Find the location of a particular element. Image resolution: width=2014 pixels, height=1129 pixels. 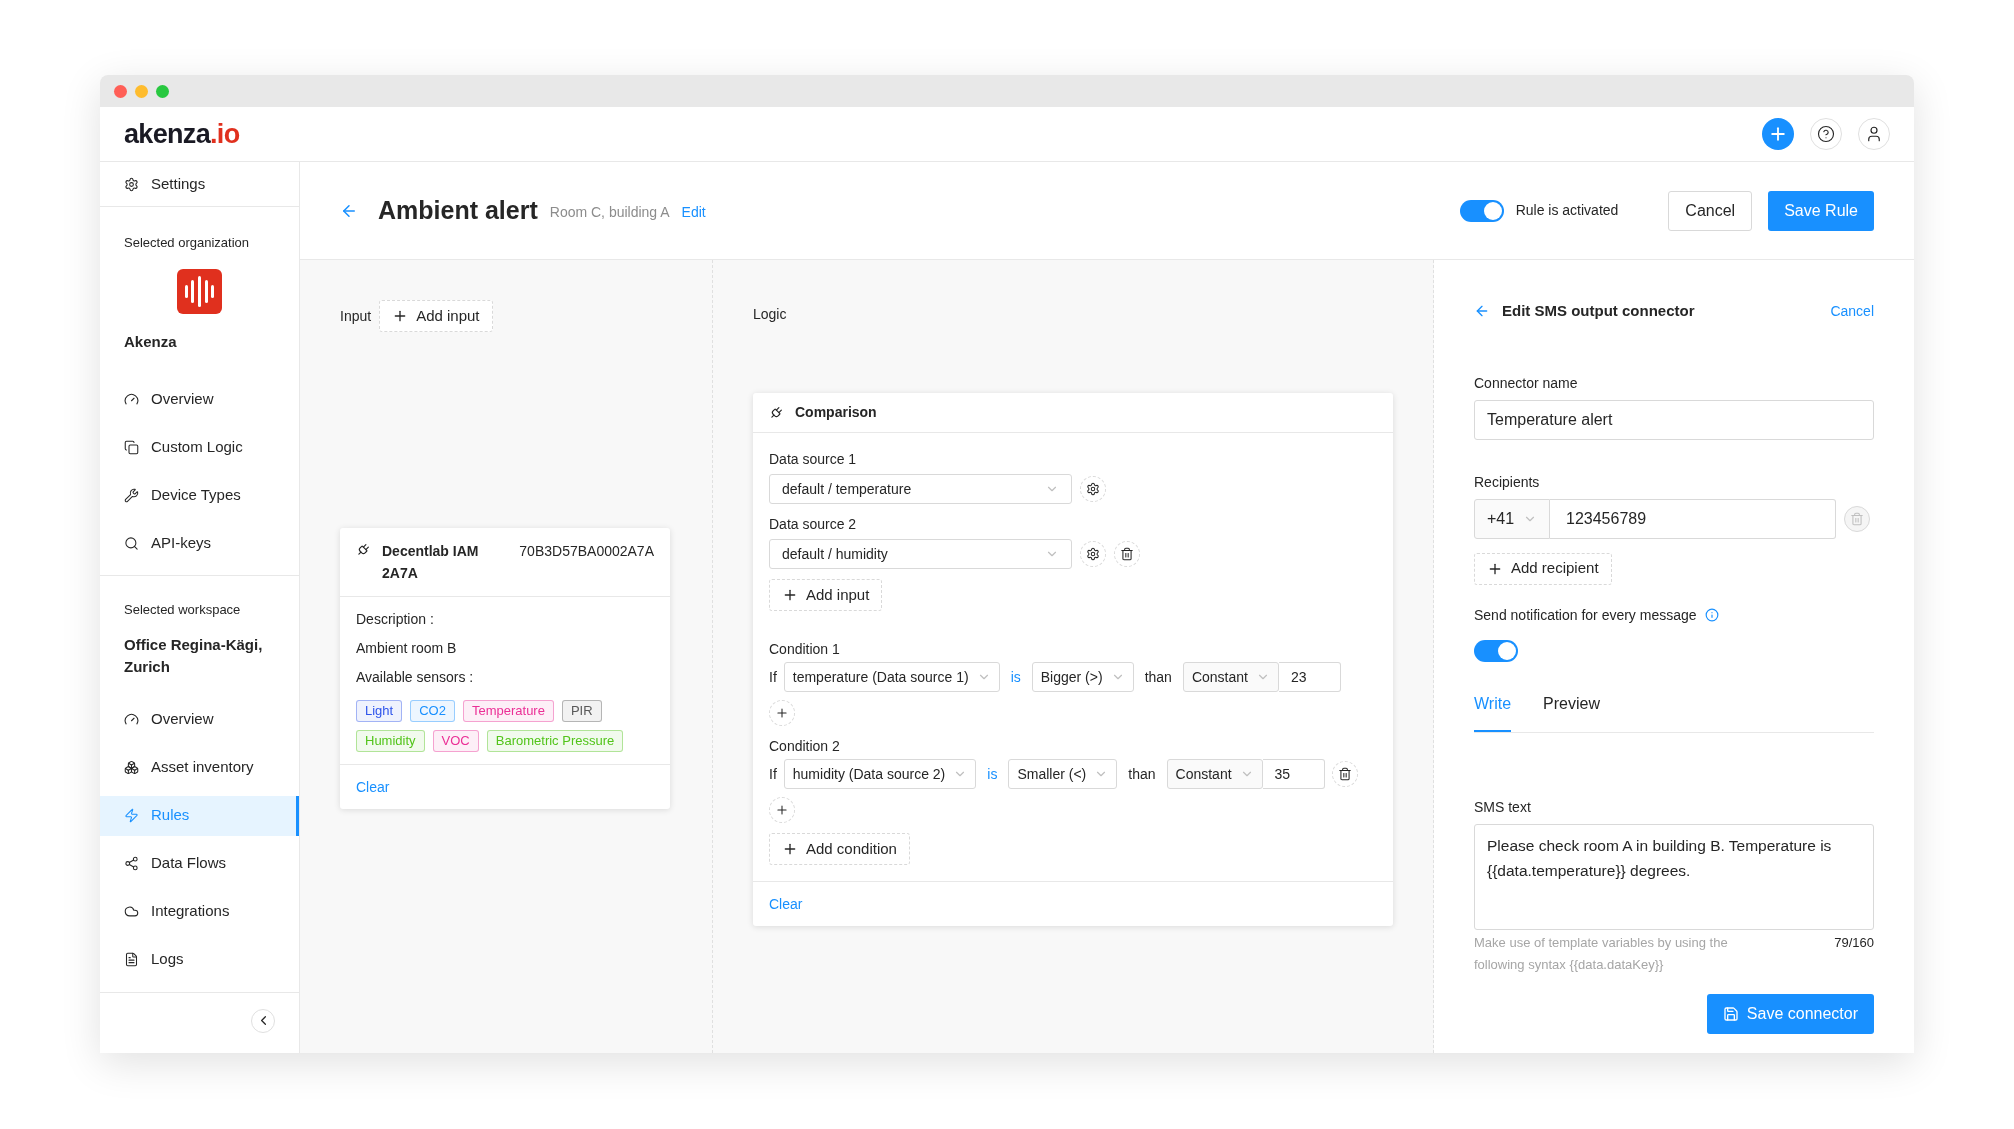

field-label: Data source 1 is located at coordinates (813, 459).